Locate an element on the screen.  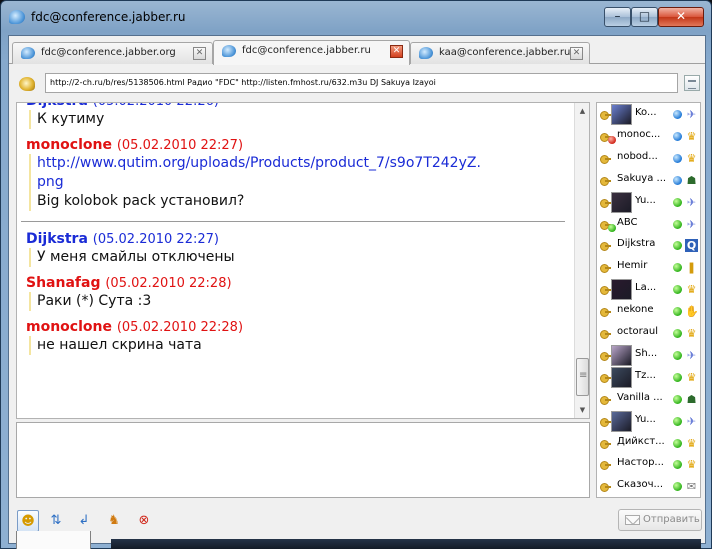
contact-item: Настор... ♛ is located at coordinates (648, 465).